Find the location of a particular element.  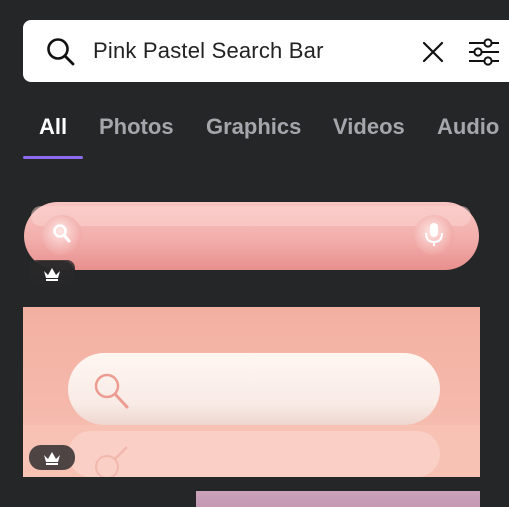

filter-sliders-icon is located at coordinates (484, 52).